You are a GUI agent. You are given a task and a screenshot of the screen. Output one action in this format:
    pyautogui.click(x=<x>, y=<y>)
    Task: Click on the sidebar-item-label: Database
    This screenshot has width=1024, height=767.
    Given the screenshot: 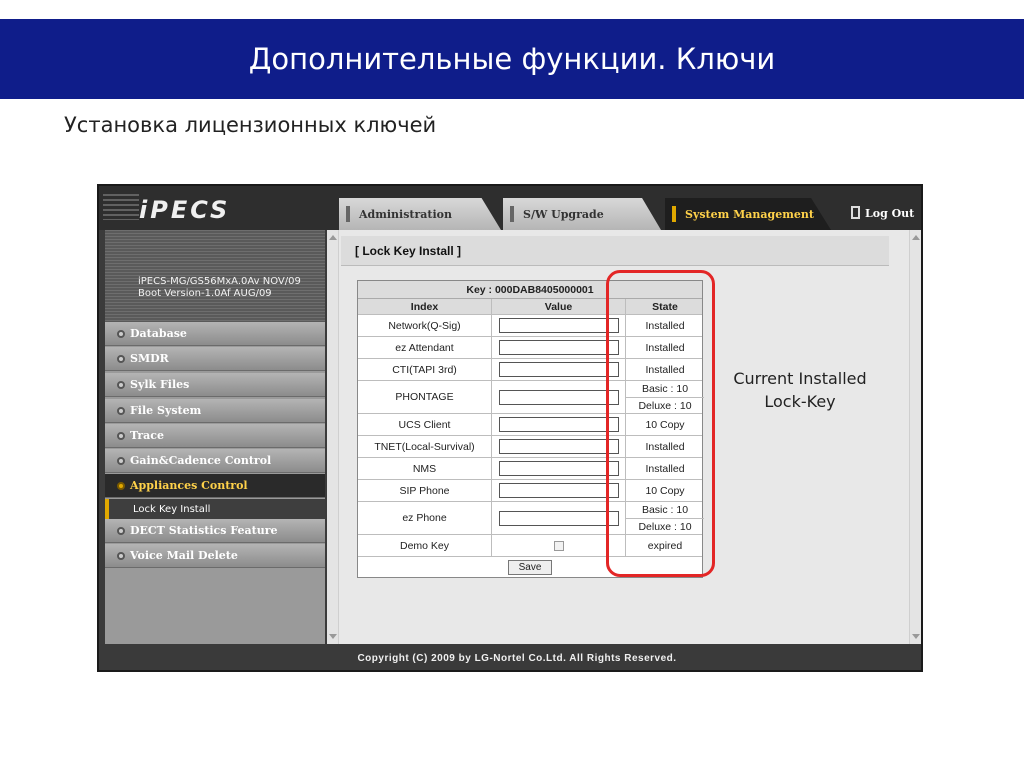 What is the action you would take?
    pyautogui.click(x=158, y=333)
    